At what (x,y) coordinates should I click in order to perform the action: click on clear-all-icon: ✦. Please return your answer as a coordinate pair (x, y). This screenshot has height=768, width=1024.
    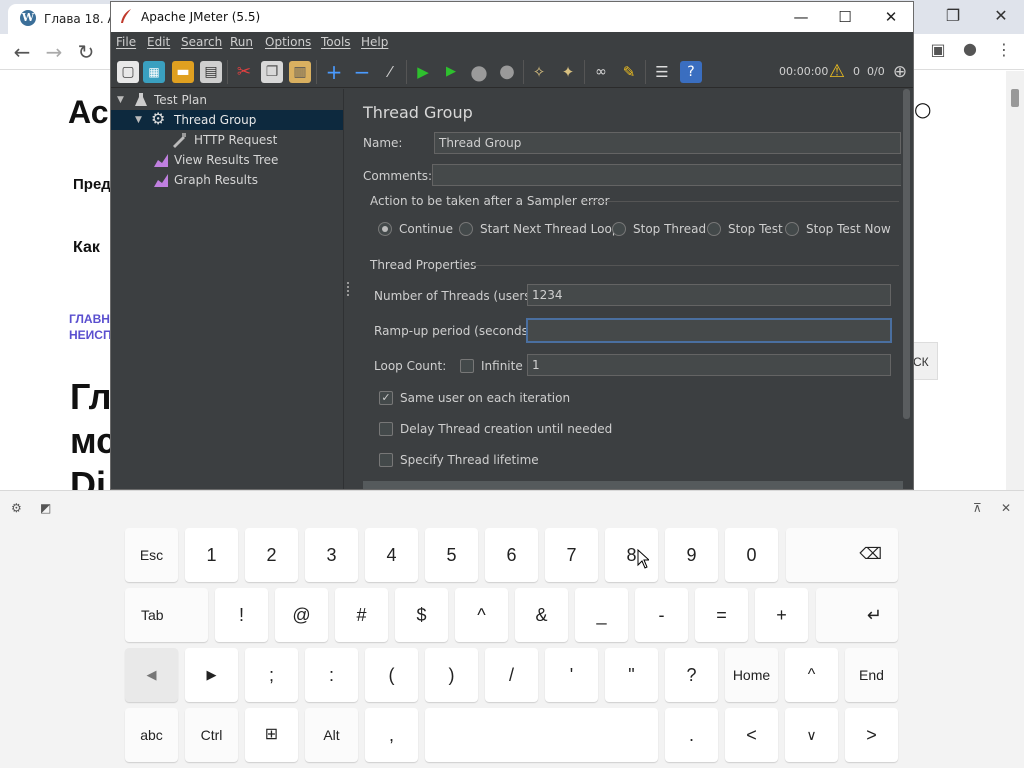
    Looking at the image, I should click on (568, 72).